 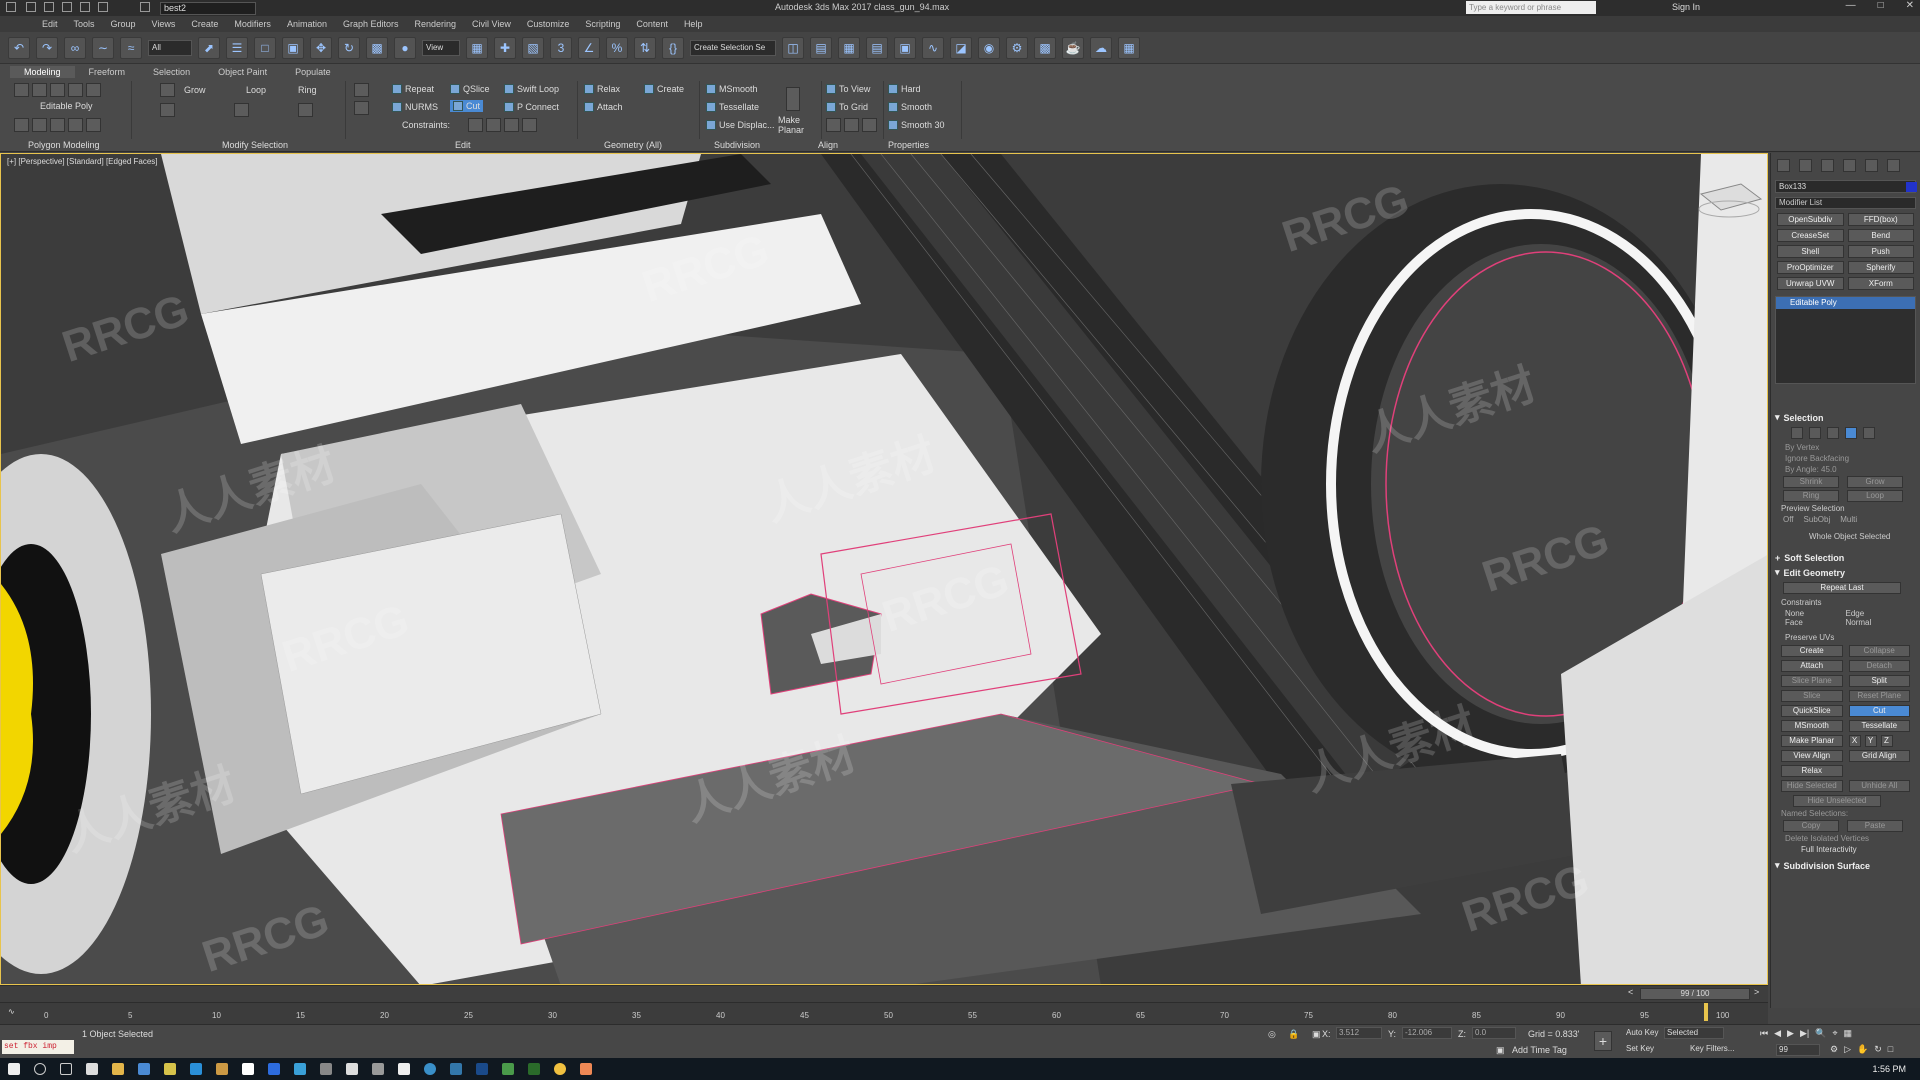 I want to click on modifier-spherify-button: Spherify, so click(x=1880, y=267).